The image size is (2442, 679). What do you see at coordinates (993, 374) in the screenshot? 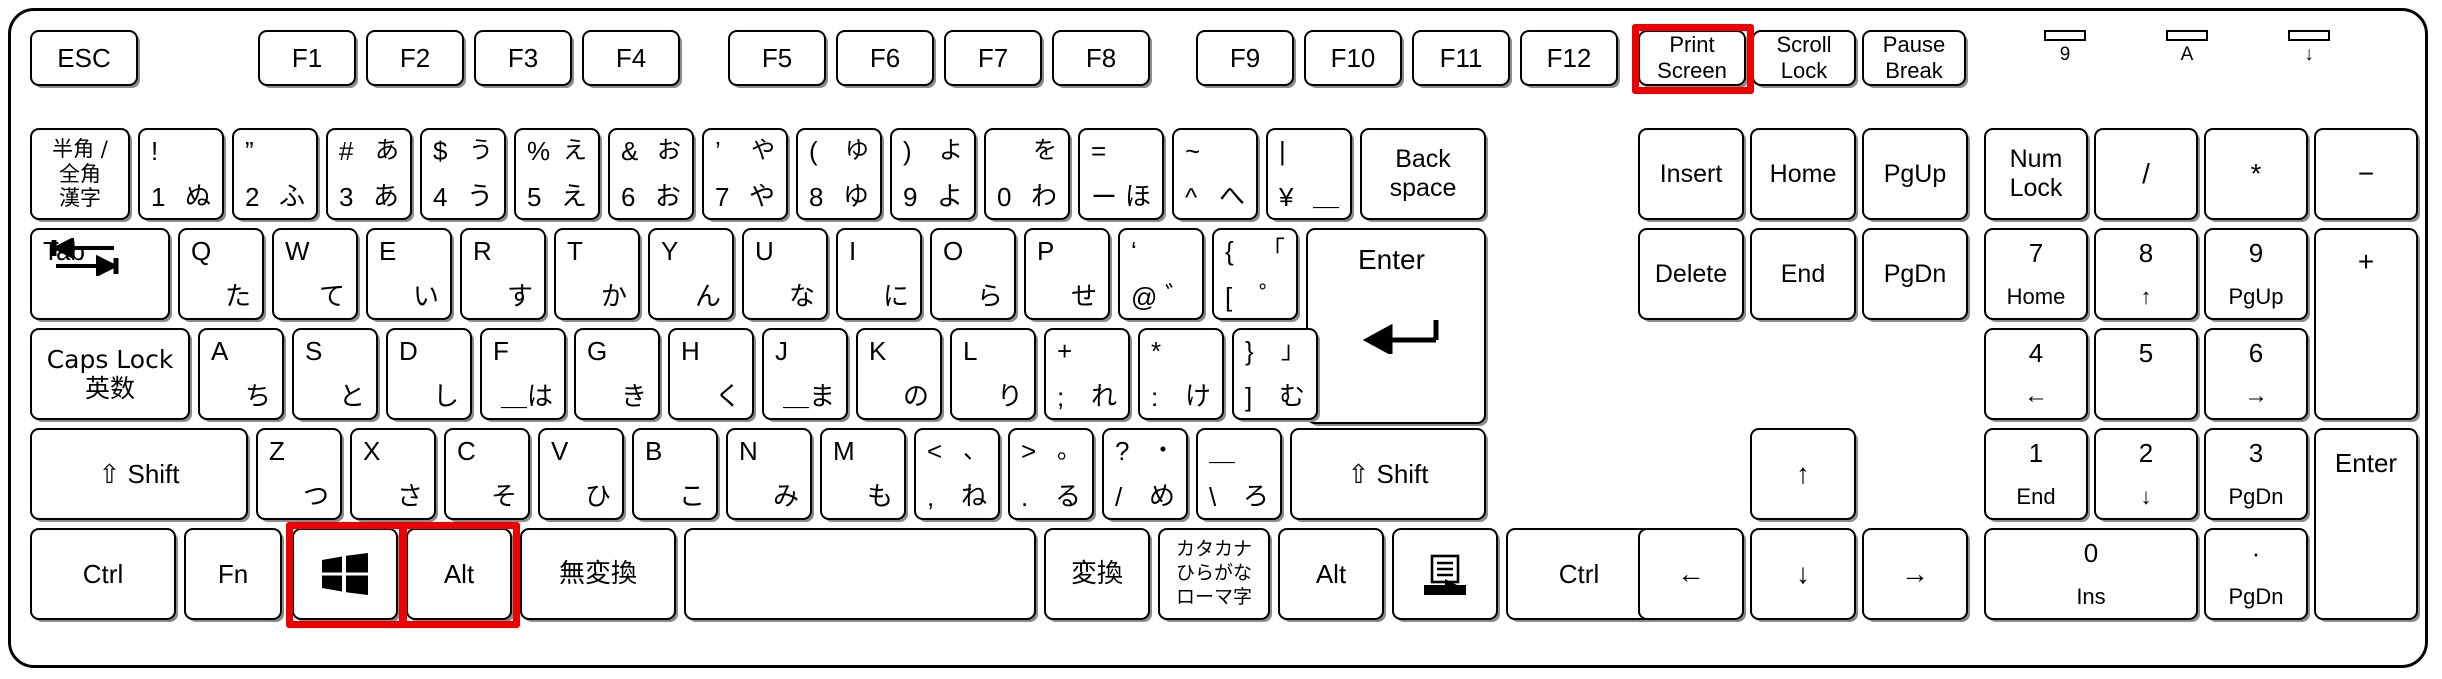
I see `key-l: L り` at bounding box center [993, 374].